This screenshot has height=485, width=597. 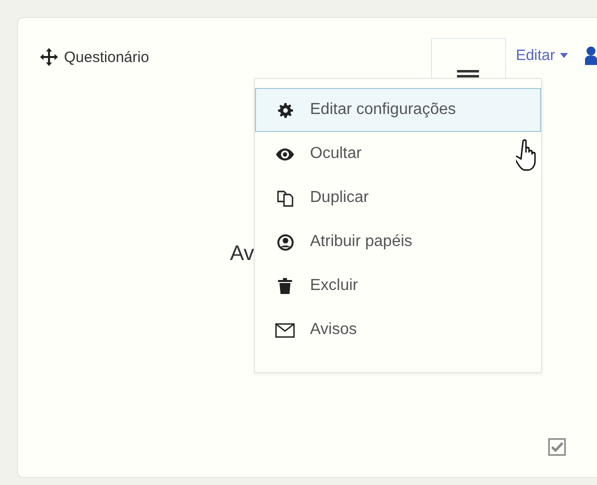 I want to click on activity-title: Questionário, so click(x=107, y=57).